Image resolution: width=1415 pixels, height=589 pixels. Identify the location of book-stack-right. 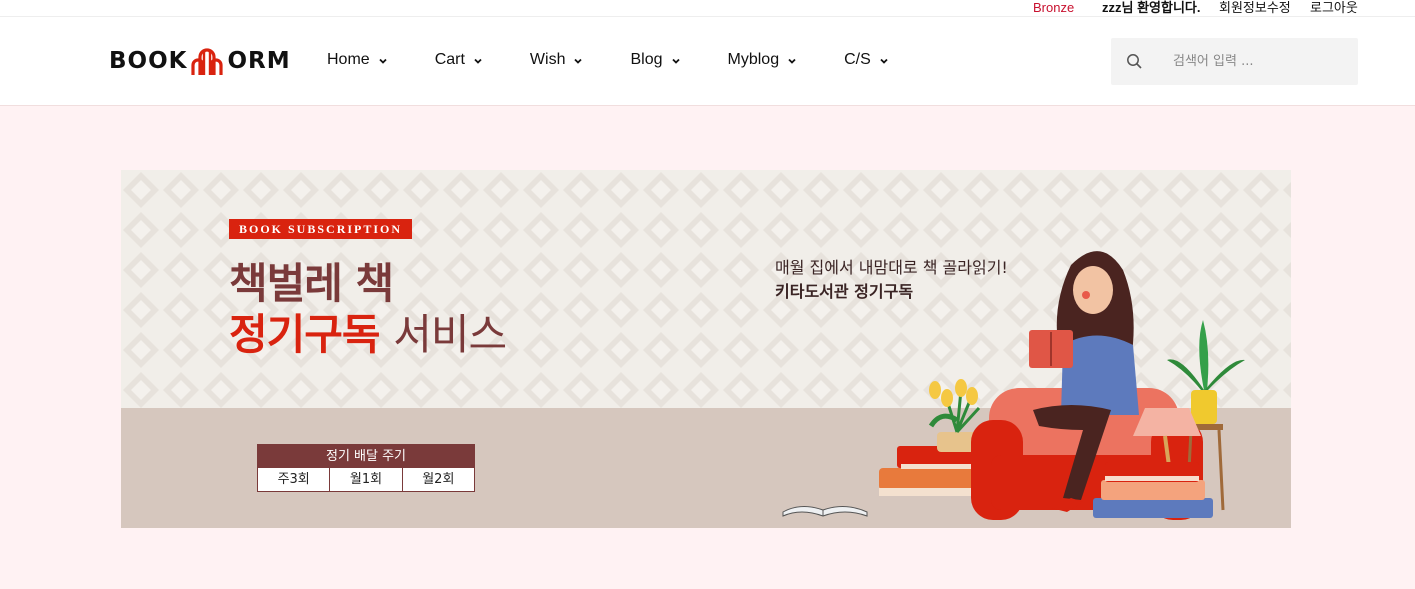
(1153, 490).